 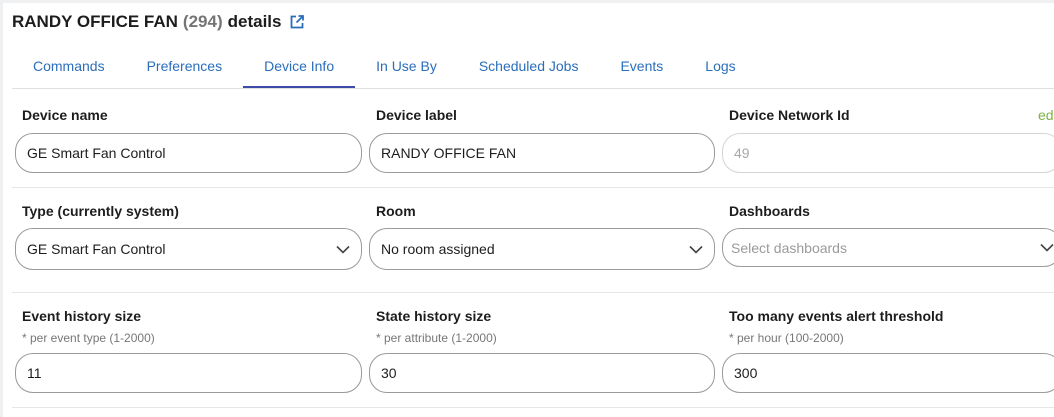 What do you see at coordinates (69, 68) in the screenshot?
I see `tab-commands: Commands` at bounding box center [69, 68].